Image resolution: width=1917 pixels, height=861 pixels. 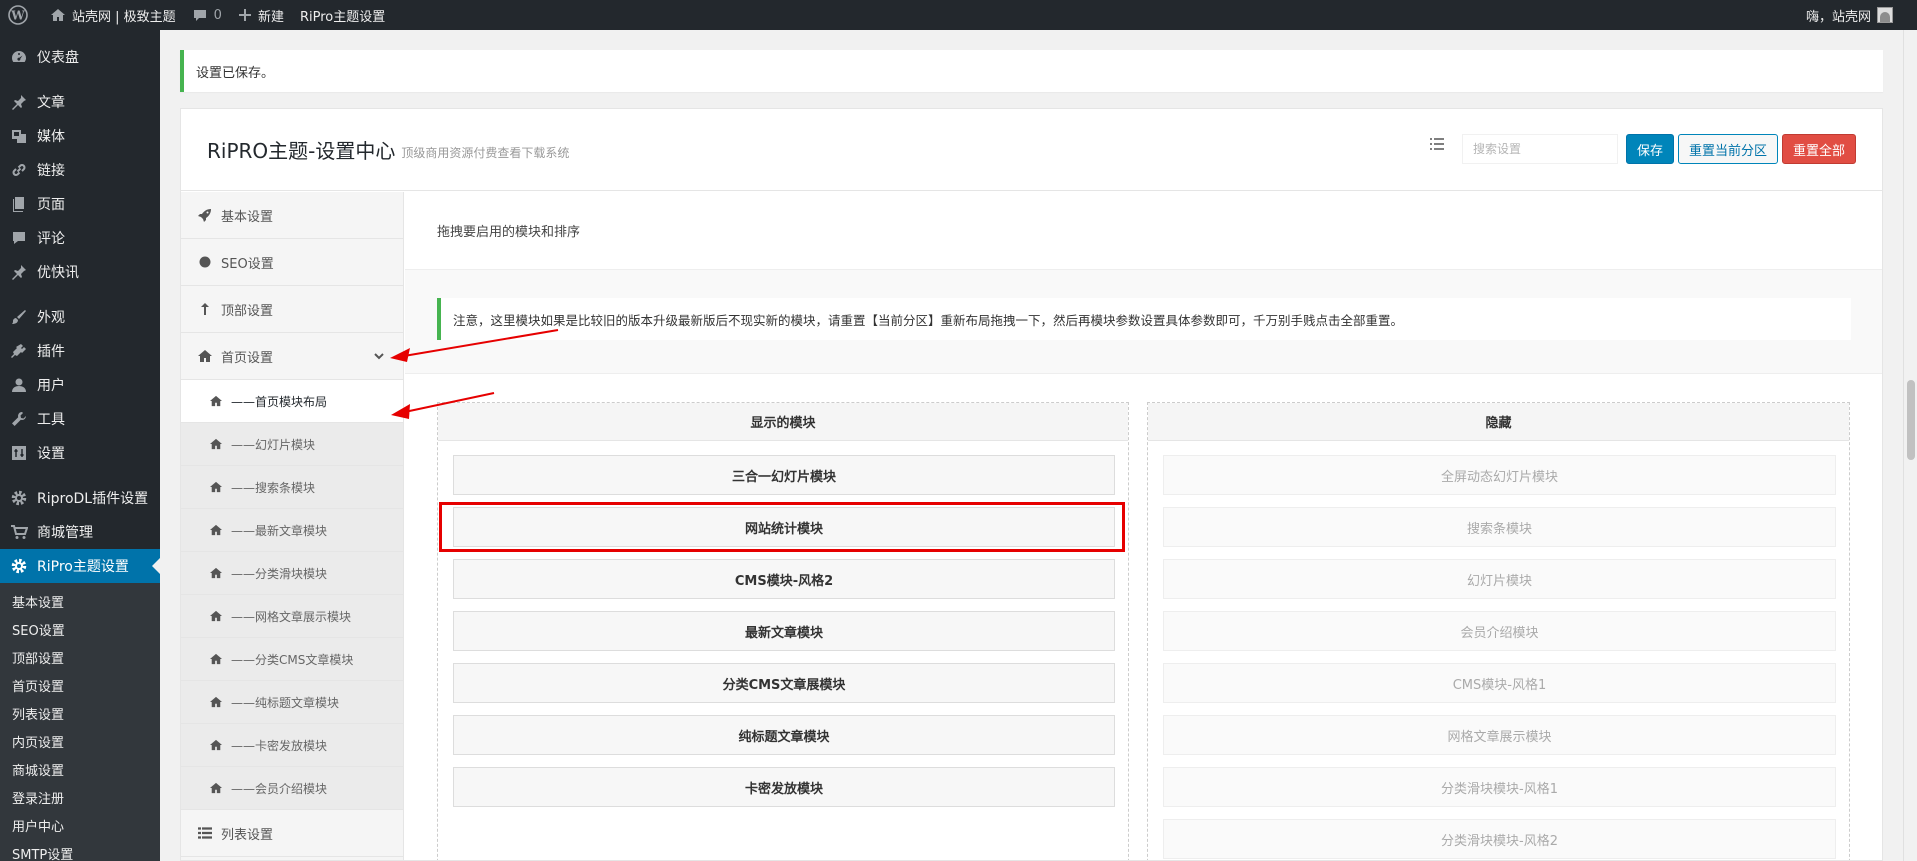 I want to click on reset-section-button: 重置当前分区, so click(x=1727, y=149).